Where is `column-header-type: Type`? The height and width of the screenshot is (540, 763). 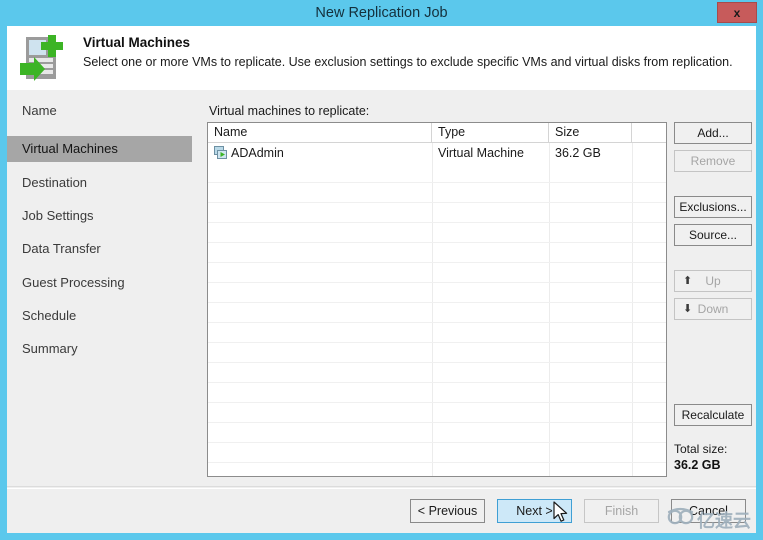
column-header-type: Type is located at coordinates (490, 132).